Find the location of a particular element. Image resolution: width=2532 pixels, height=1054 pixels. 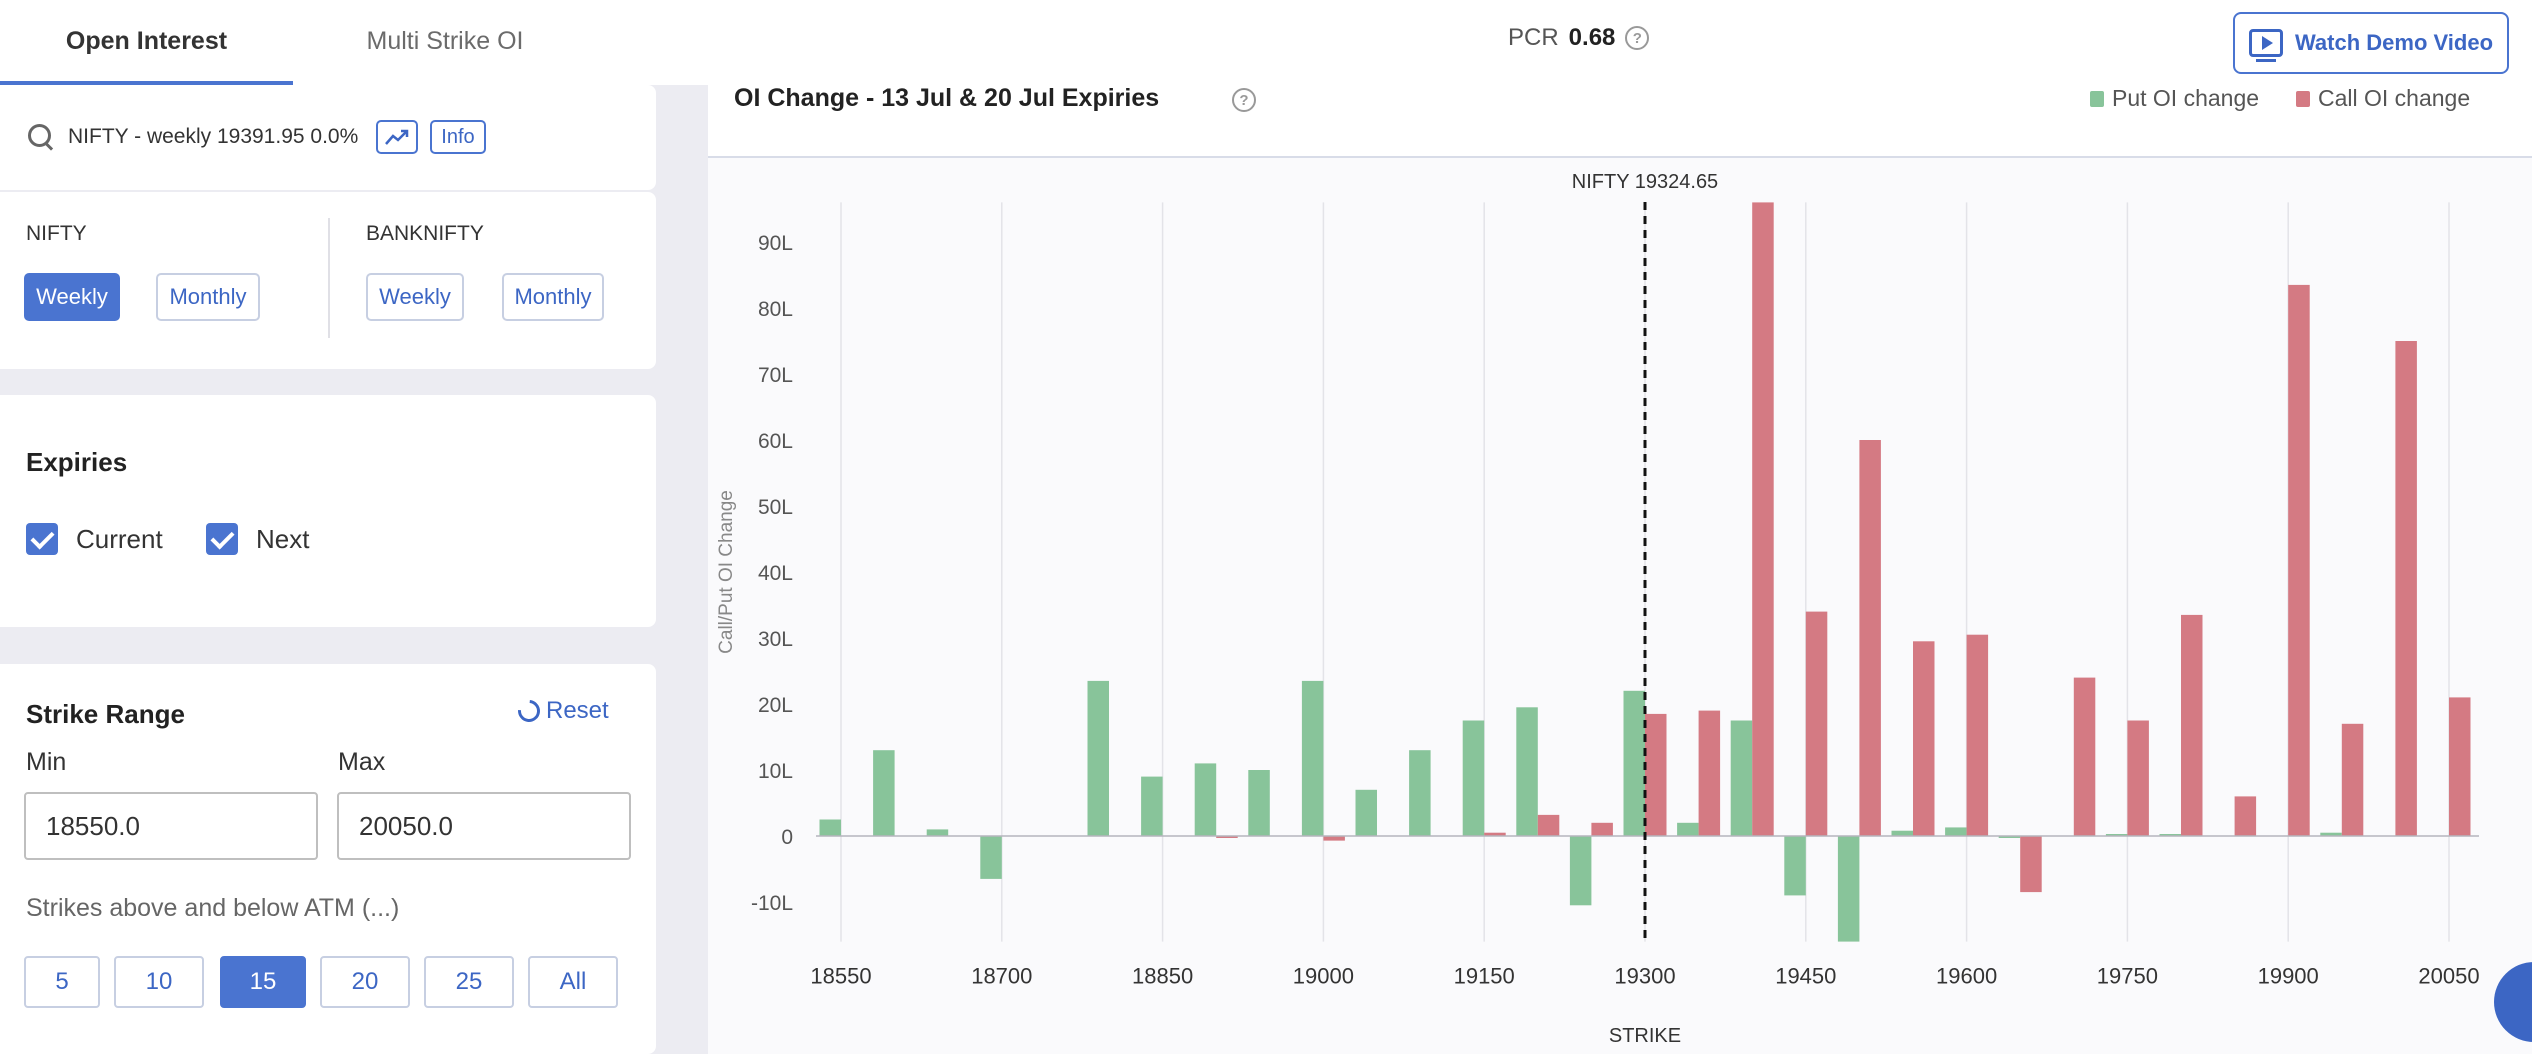

instrument-text: NIFTY - weekly 19391.95 0.0% is located at coordinates (213, 137).